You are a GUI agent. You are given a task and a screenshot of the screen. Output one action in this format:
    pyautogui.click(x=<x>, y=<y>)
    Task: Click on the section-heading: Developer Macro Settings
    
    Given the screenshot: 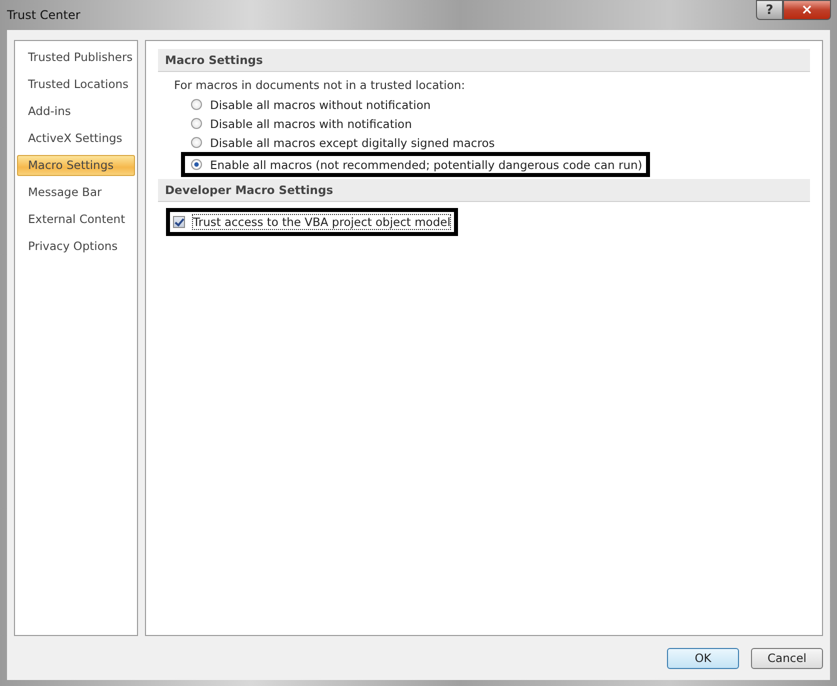 What is the action you would take?
    pyautogui.click(x=484, y=190)
    